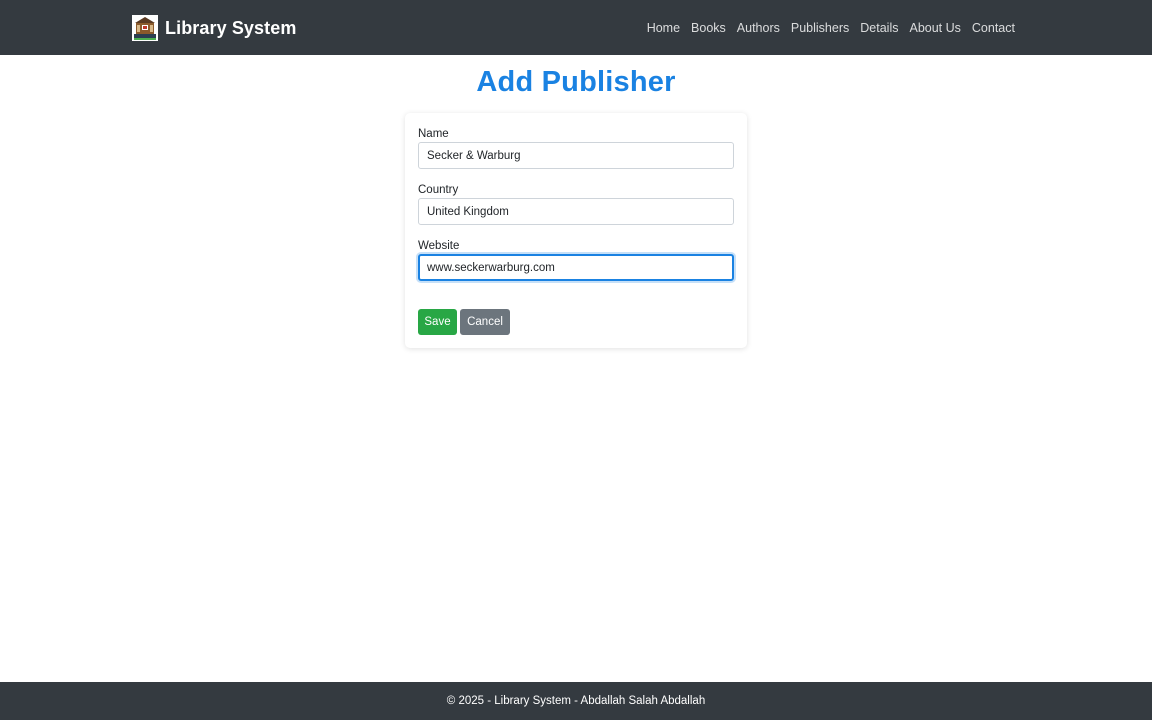 Image resolution: width=1152 pixels, height=720 pixels. Describe the element at coordinates (485, 322) in the screenshot. I see `cancel-button: Cancel` at that location.